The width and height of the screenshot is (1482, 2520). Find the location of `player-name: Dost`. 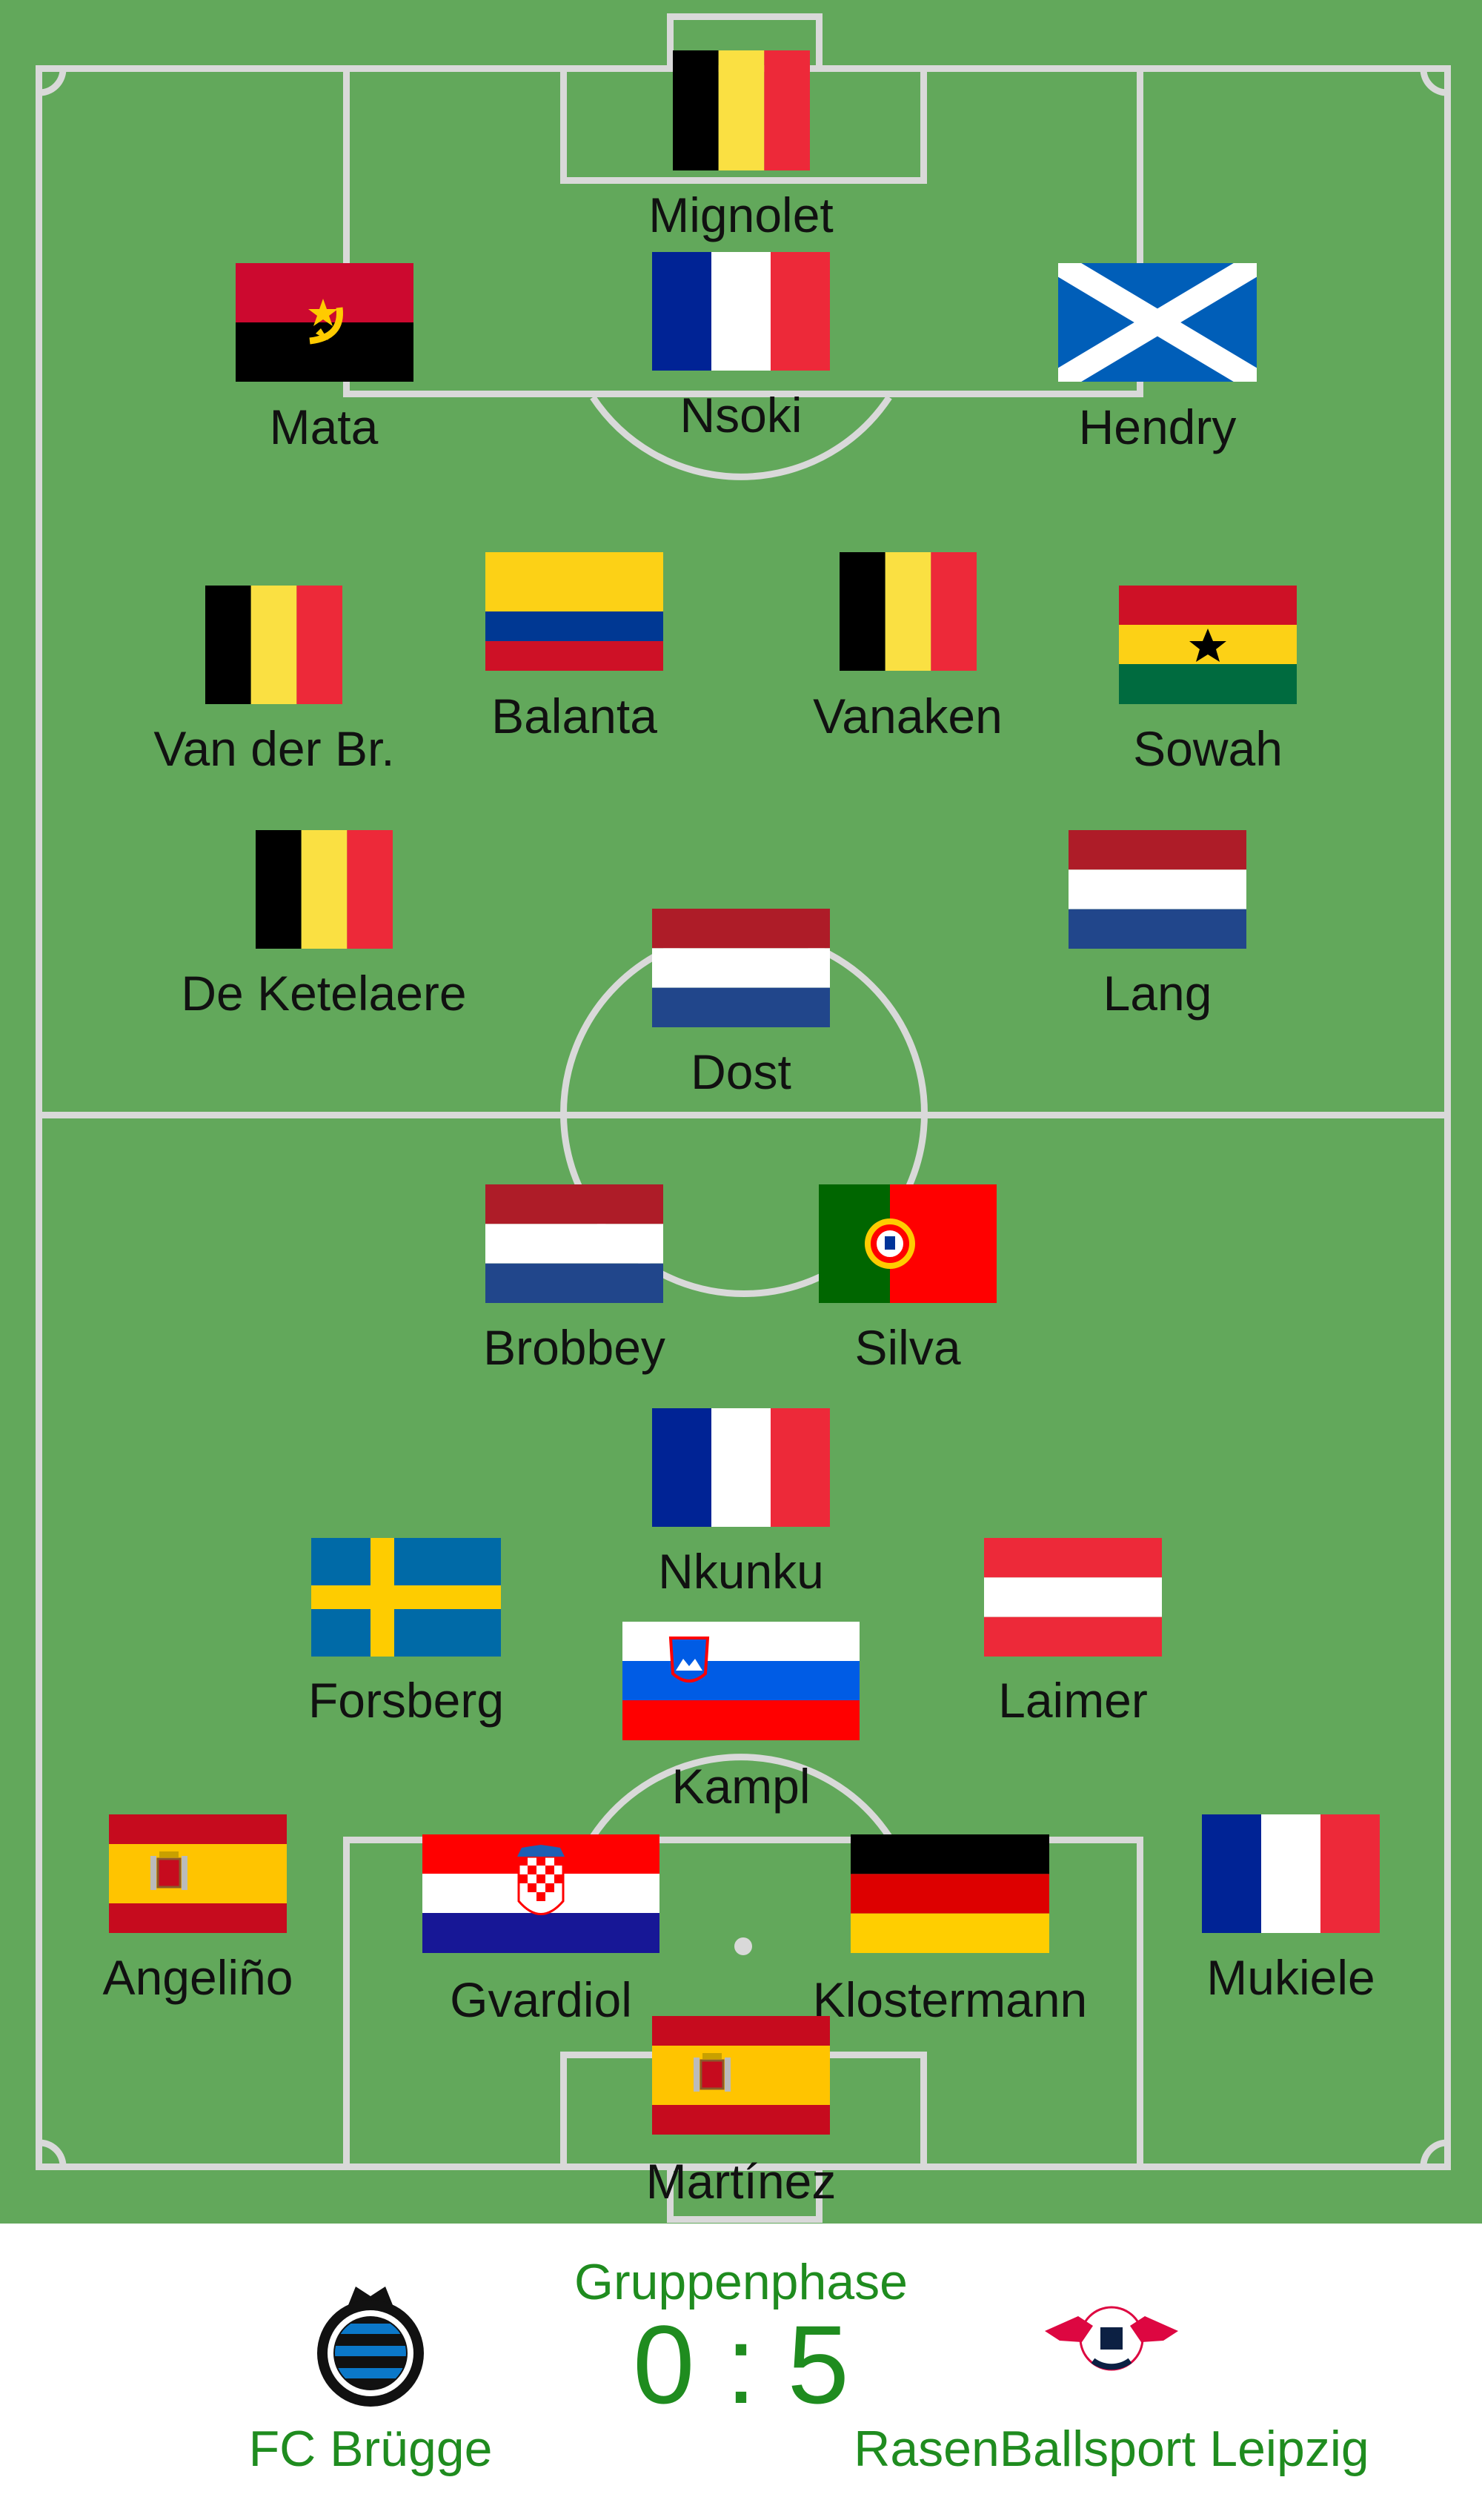

player-name: Dost is located at coordinates (741, 1072).